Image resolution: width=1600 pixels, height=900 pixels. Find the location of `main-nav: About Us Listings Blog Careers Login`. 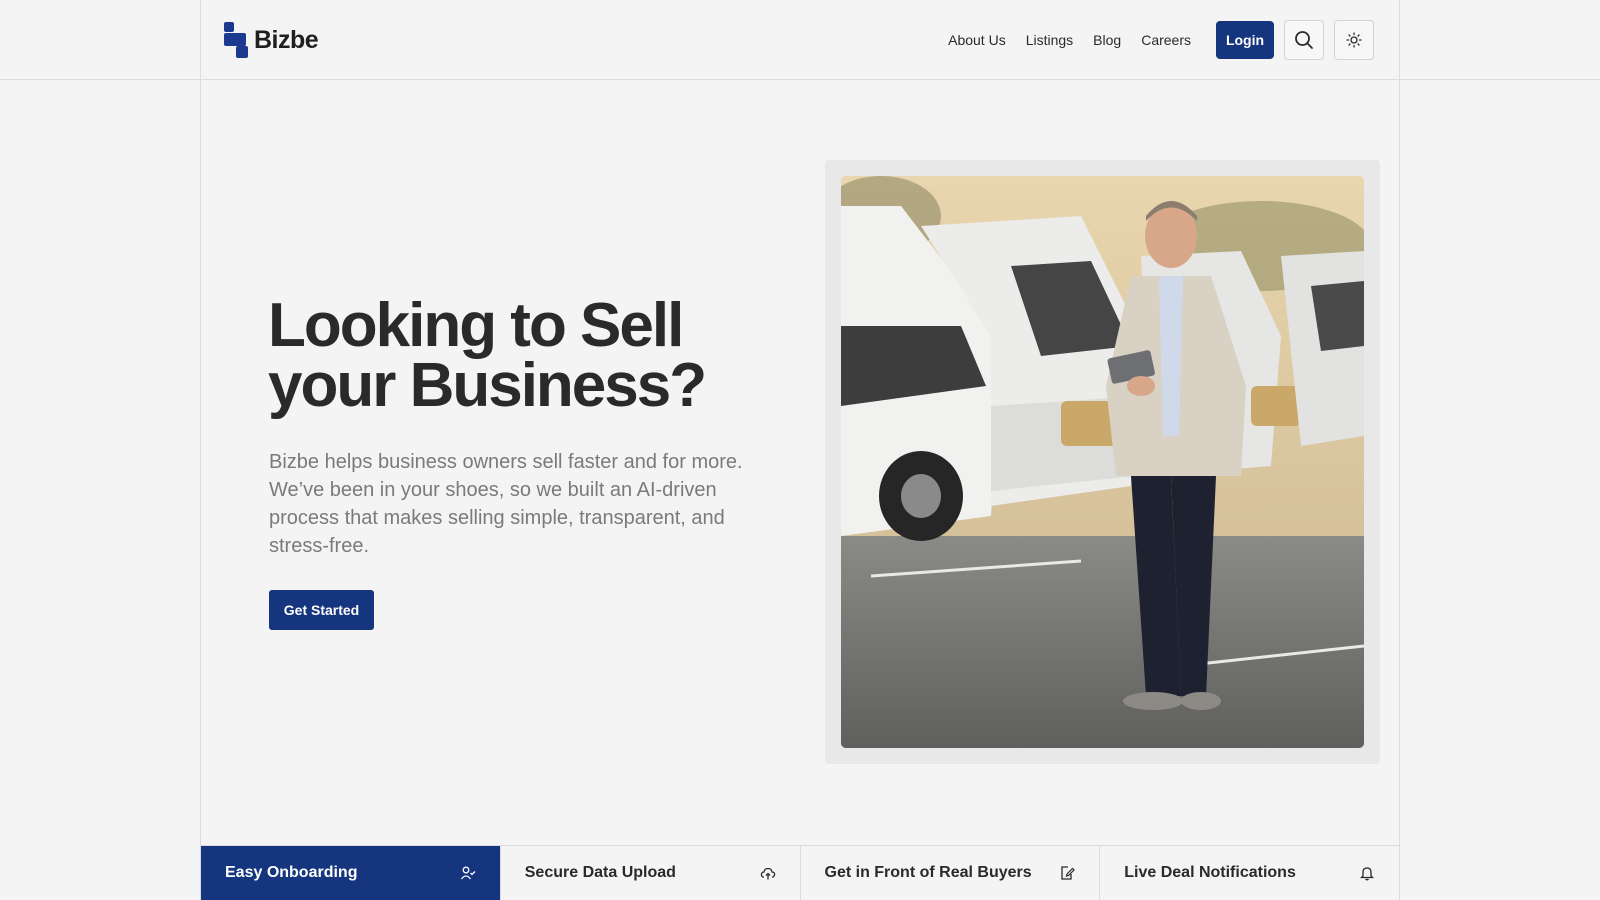

main-nav: About Us Listings Blog Careers Login is located at coordinates (1161, 40).